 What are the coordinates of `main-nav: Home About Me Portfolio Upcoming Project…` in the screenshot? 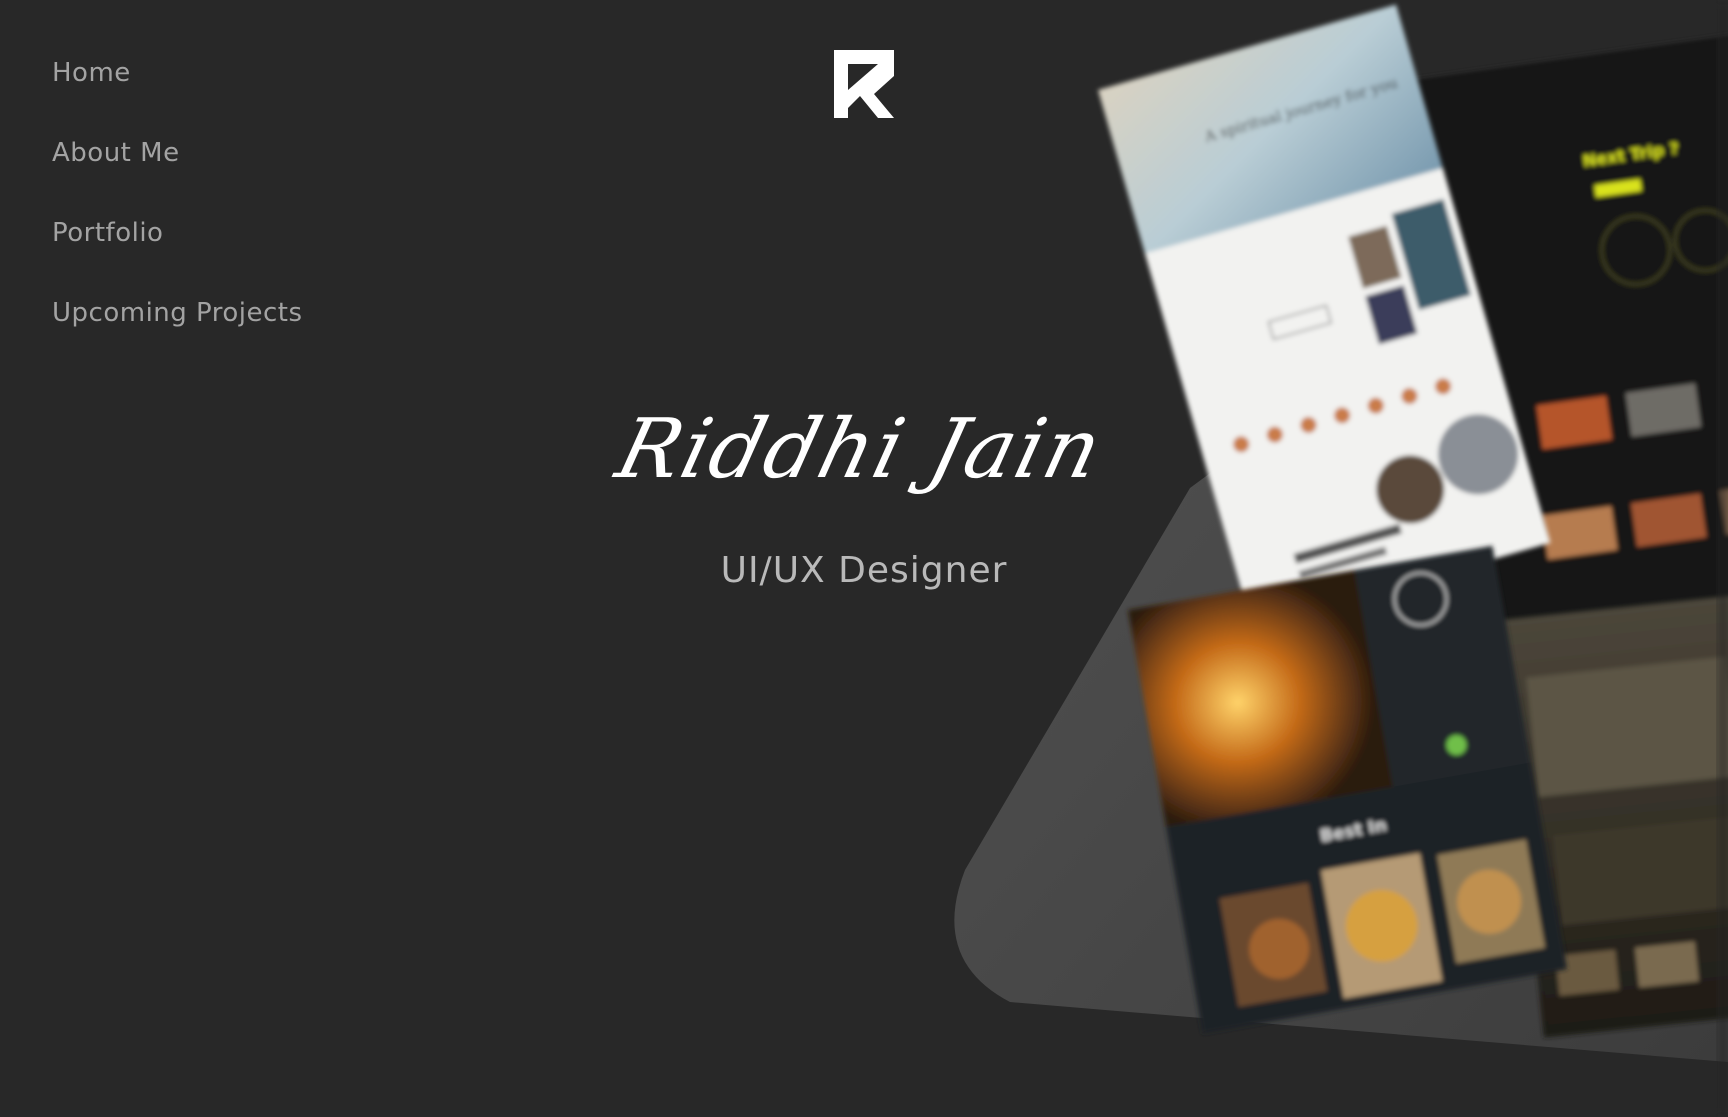 It's located at (177, 210).